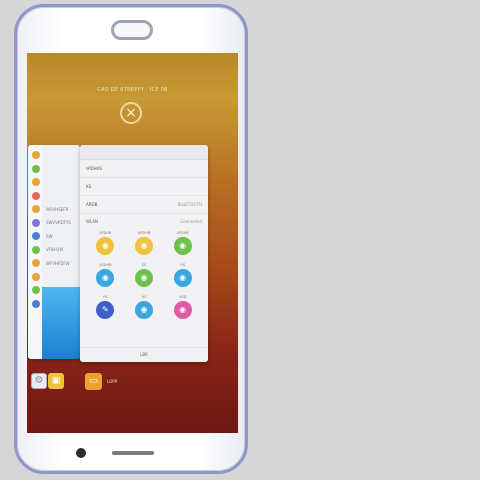 The image size is (480, 480). I want to click on quick-toggle-tile: ASD ◉, so click(182, 307).